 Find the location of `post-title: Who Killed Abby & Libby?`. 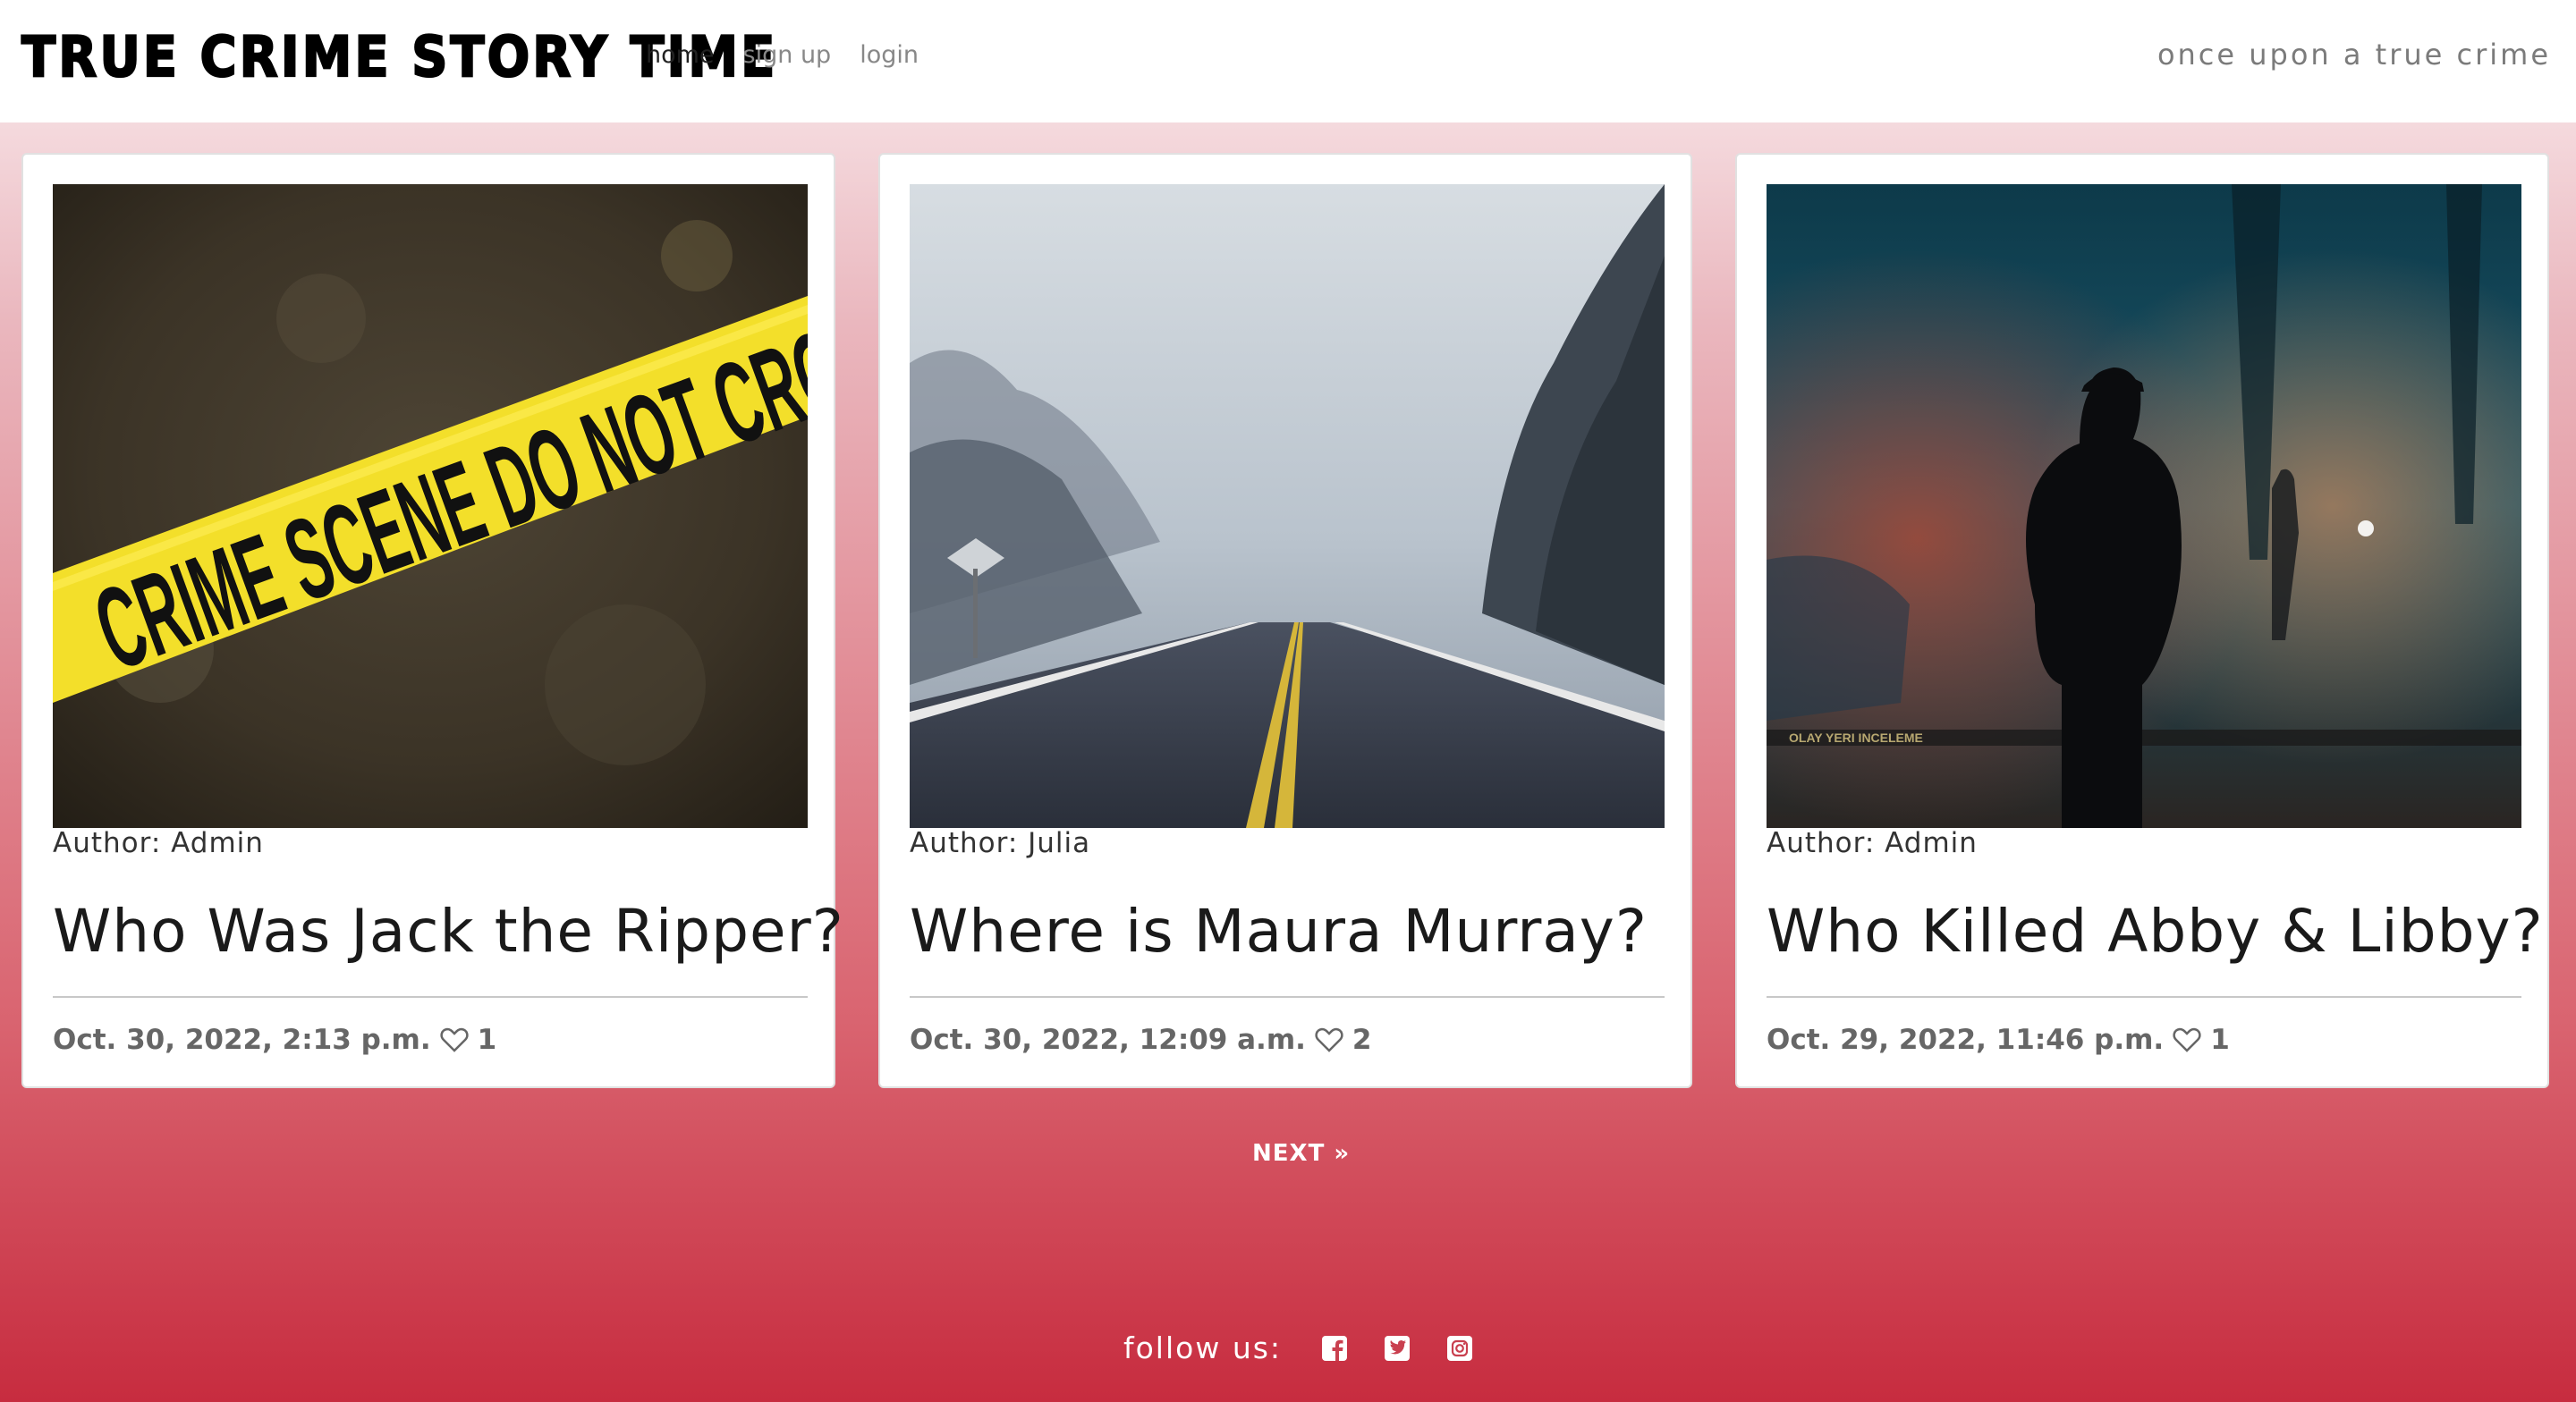

post-title: Who Killed Abby & Libby? is located at coordinates (2155, 932).